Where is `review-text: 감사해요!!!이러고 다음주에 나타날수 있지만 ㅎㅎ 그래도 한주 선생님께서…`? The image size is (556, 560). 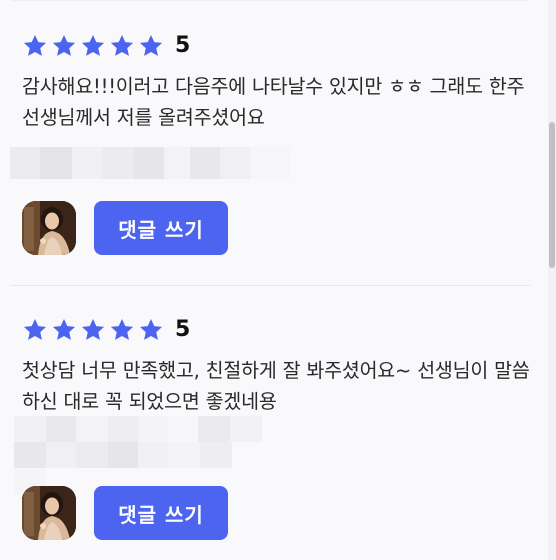 review-text: 감사해요!!!이러고 다음주에 나타날수 있지만 ㅎㅎ 그래도 한주 선생님께서… is located at coordinates (273, 102).